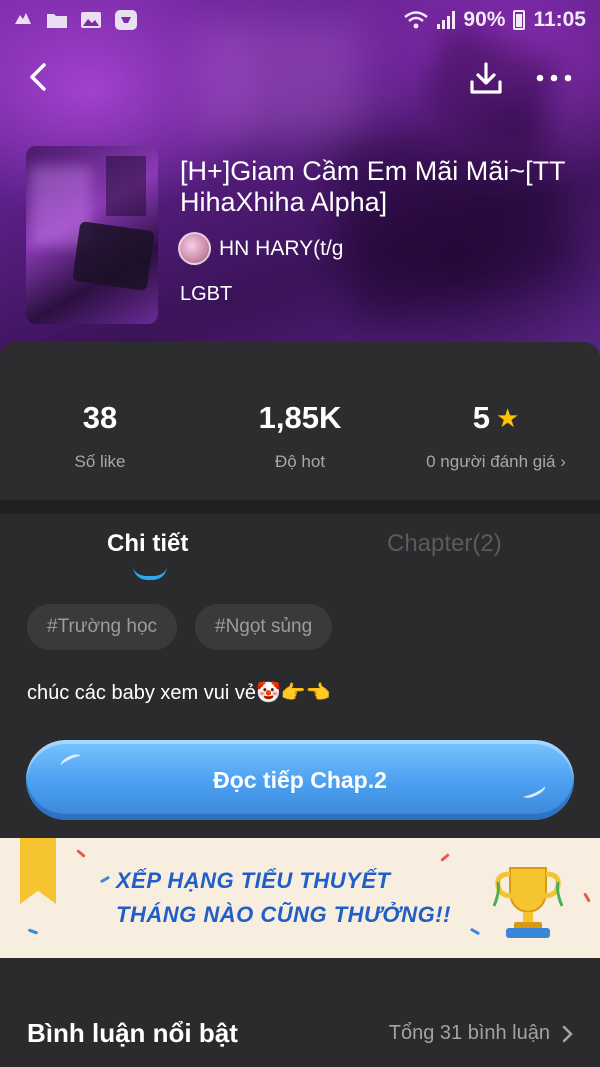  Describe the element at coordinates (194, 248) in the screenshot. I see `avatar` at that location.